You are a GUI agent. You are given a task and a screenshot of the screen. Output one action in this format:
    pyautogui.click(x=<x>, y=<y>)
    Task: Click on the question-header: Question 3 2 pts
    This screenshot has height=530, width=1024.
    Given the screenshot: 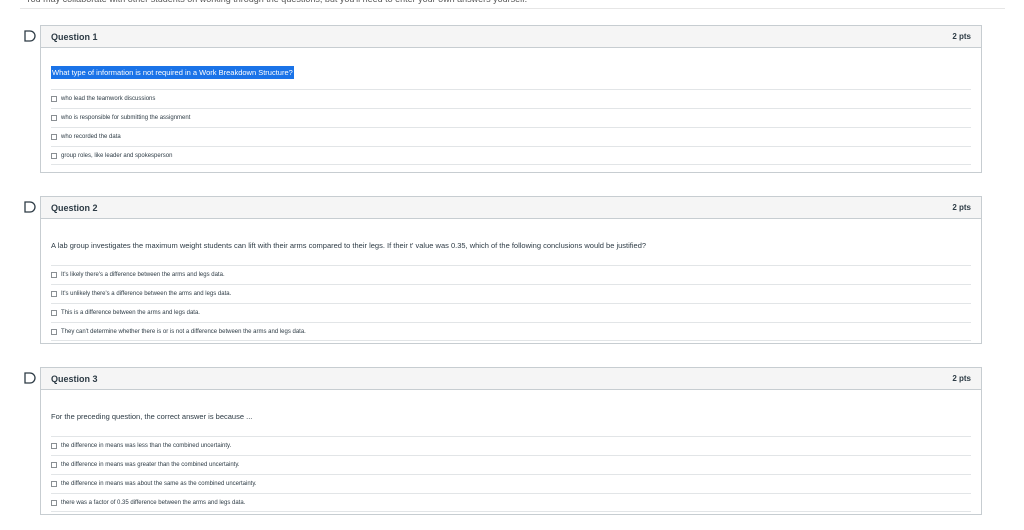 What is the action you would take?
    pyautogui.click(x=511, y=379)
    